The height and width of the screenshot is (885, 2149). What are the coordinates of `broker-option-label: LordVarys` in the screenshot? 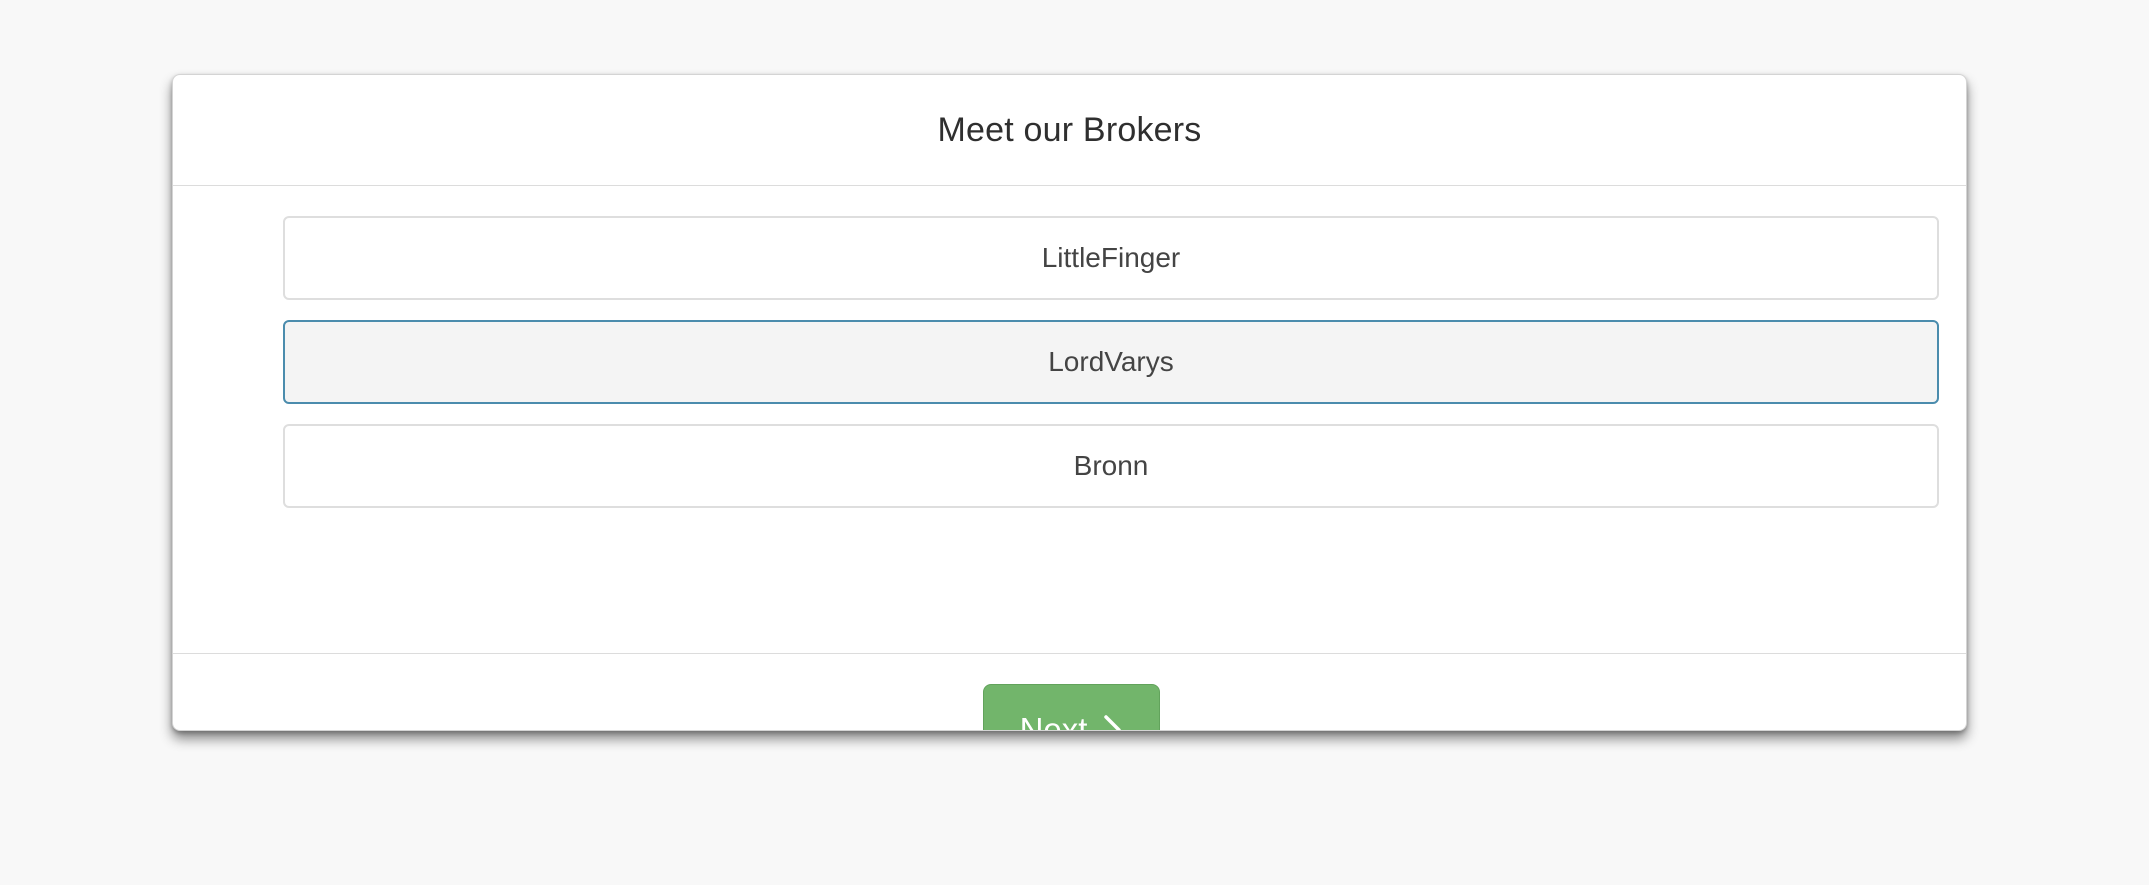 It's located at (1111, 361).